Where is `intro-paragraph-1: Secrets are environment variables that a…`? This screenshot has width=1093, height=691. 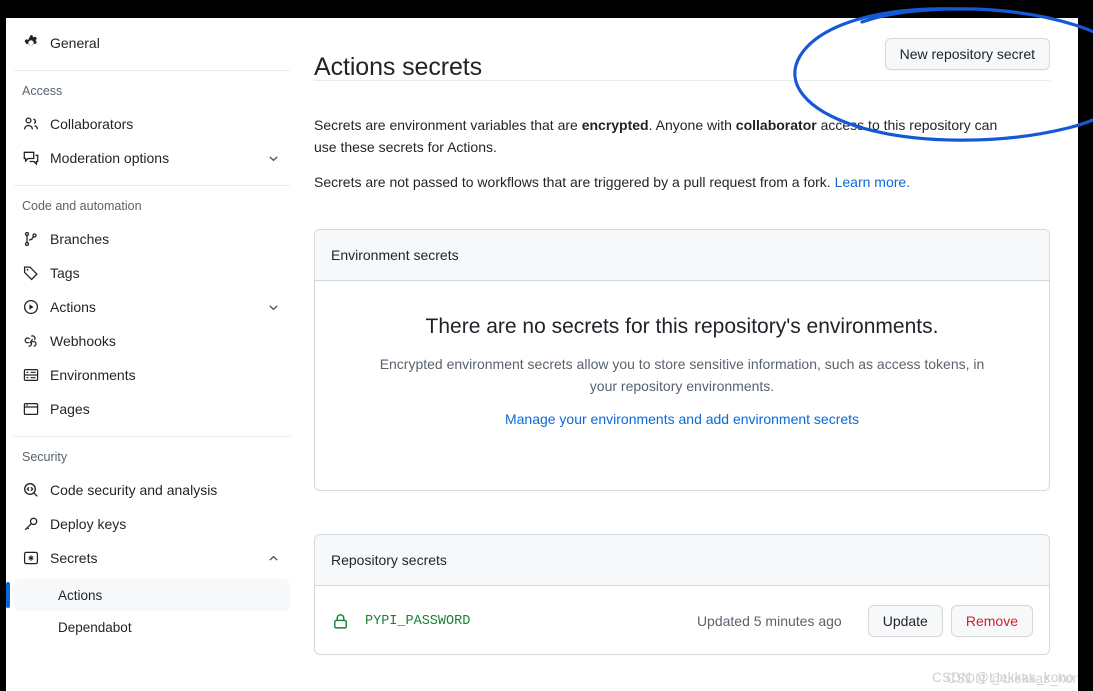
intro-paragraph-1: Secrets are environment variables that a… is located at coordinates (667, 136).